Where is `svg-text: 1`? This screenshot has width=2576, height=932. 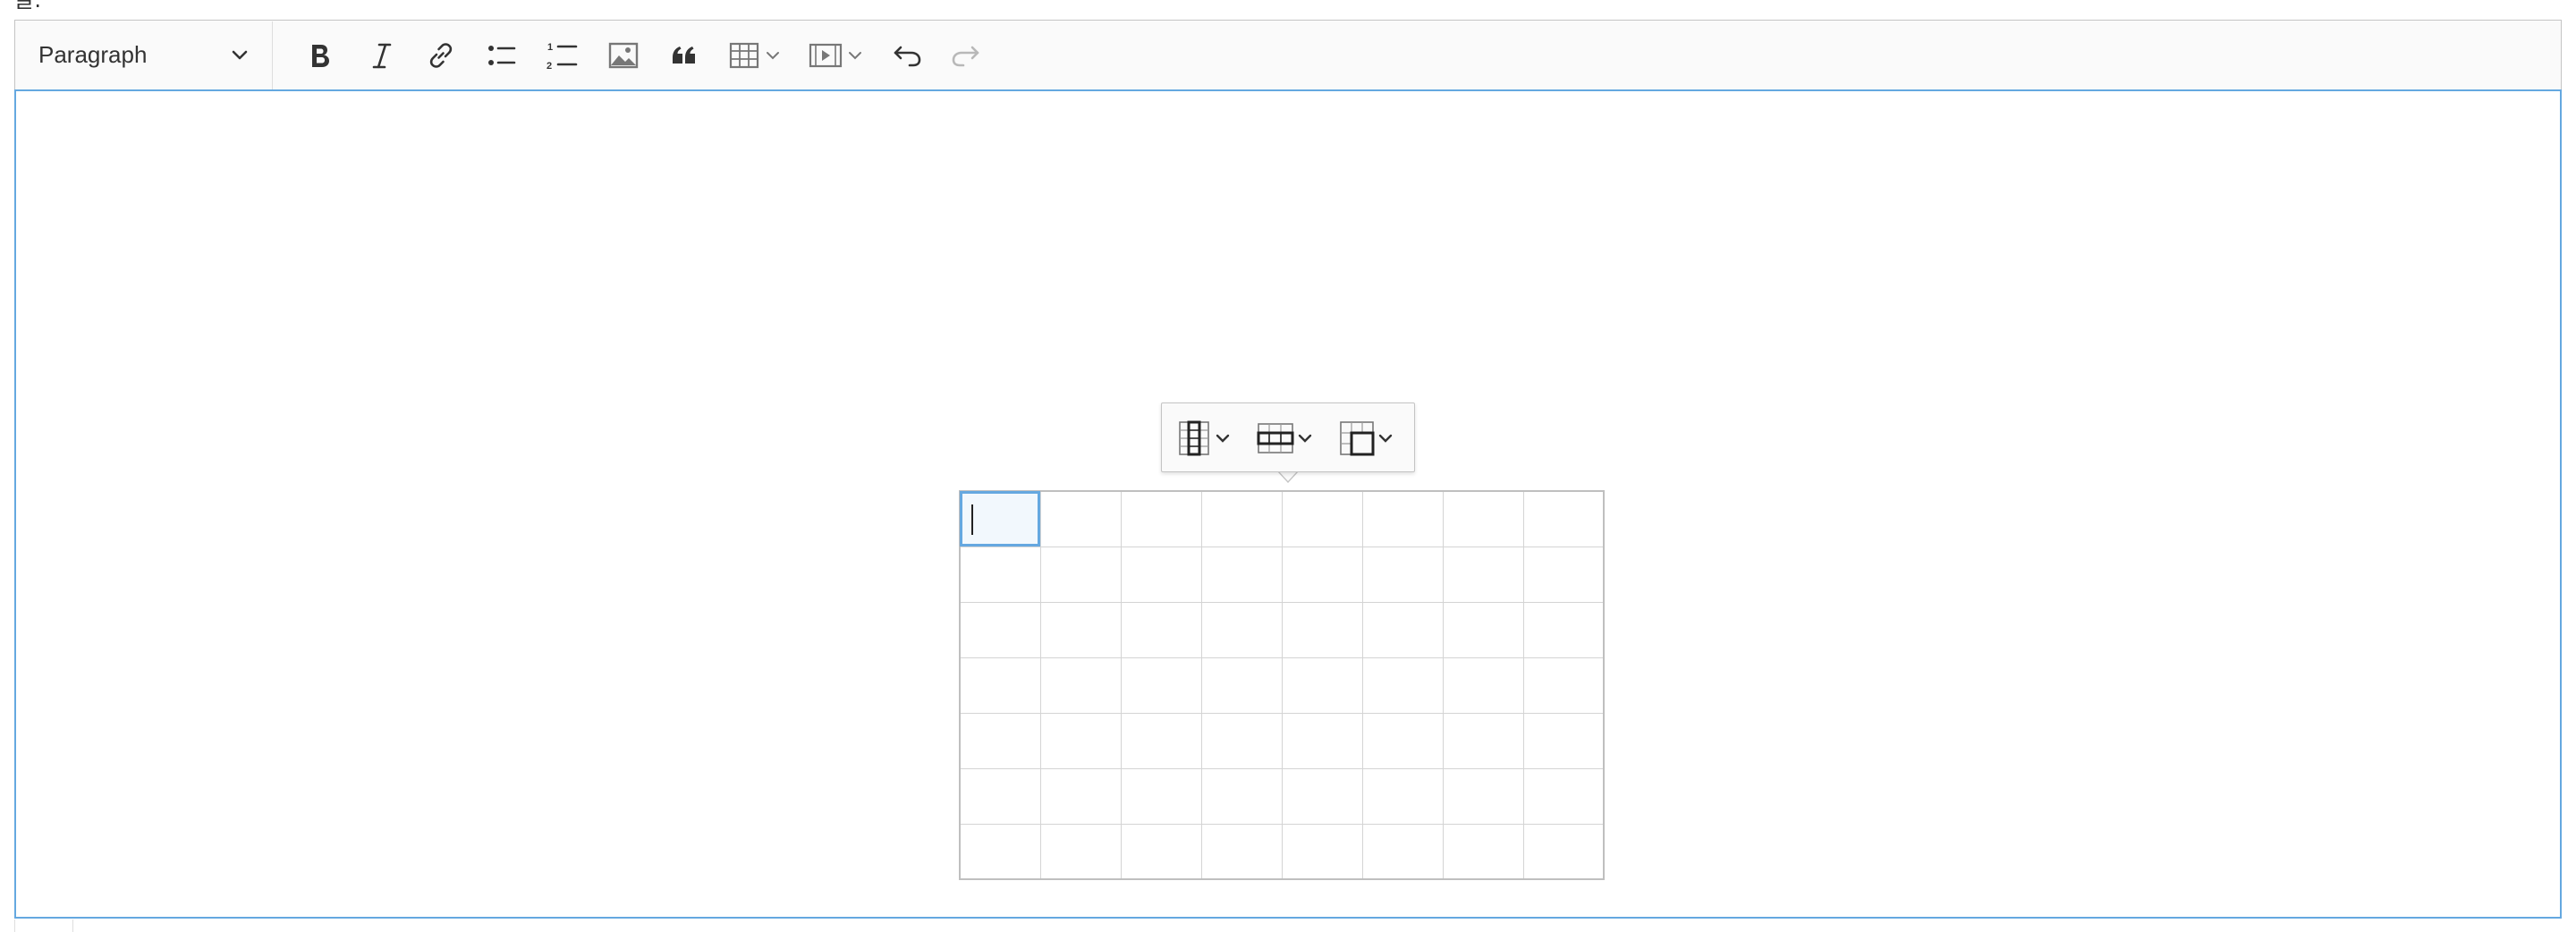 svg-text: 1 is located at coordinates (550, 47).